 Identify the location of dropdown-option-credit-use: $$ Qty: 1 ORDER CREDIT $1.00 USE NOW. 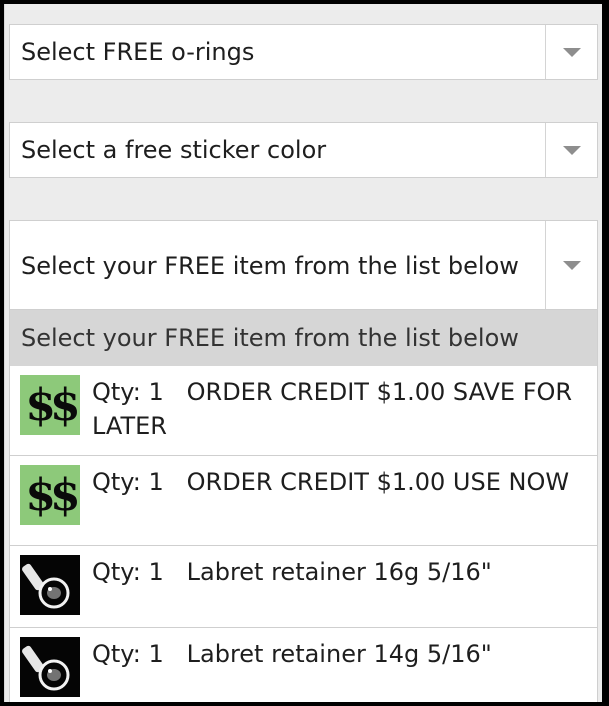
(303, 501).